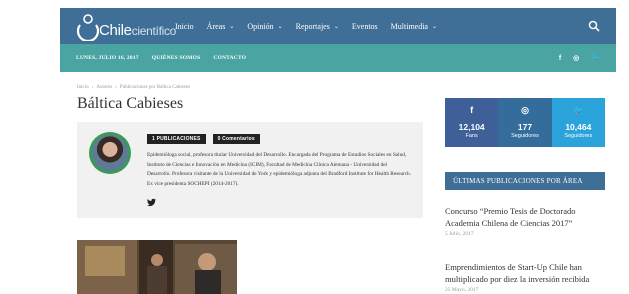  I want to click on post-date: 5 Julio, 2017, so click(459, 234).